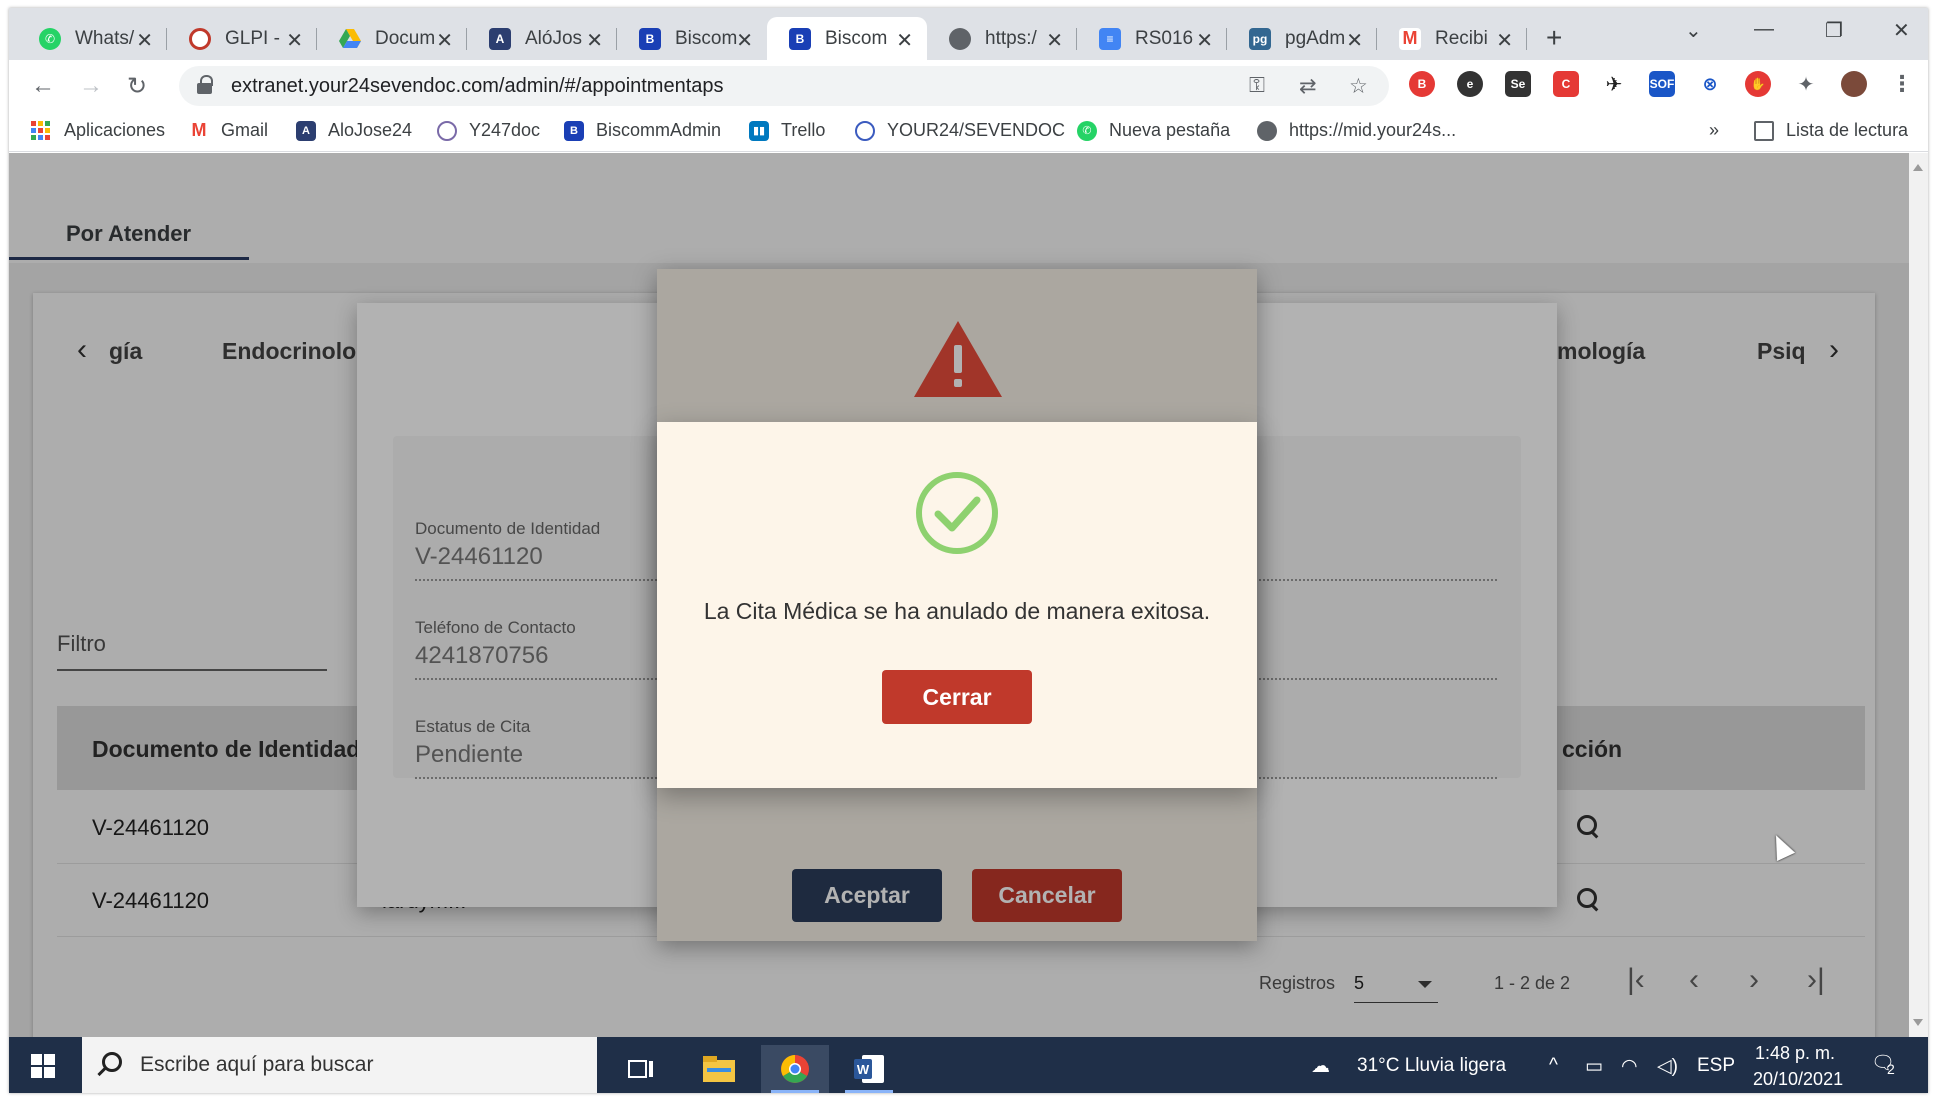 Image resolution: width=1937 pixels, height=1097 pixels. I want to click on trello-icon: ▮▮, so click(759, 130).